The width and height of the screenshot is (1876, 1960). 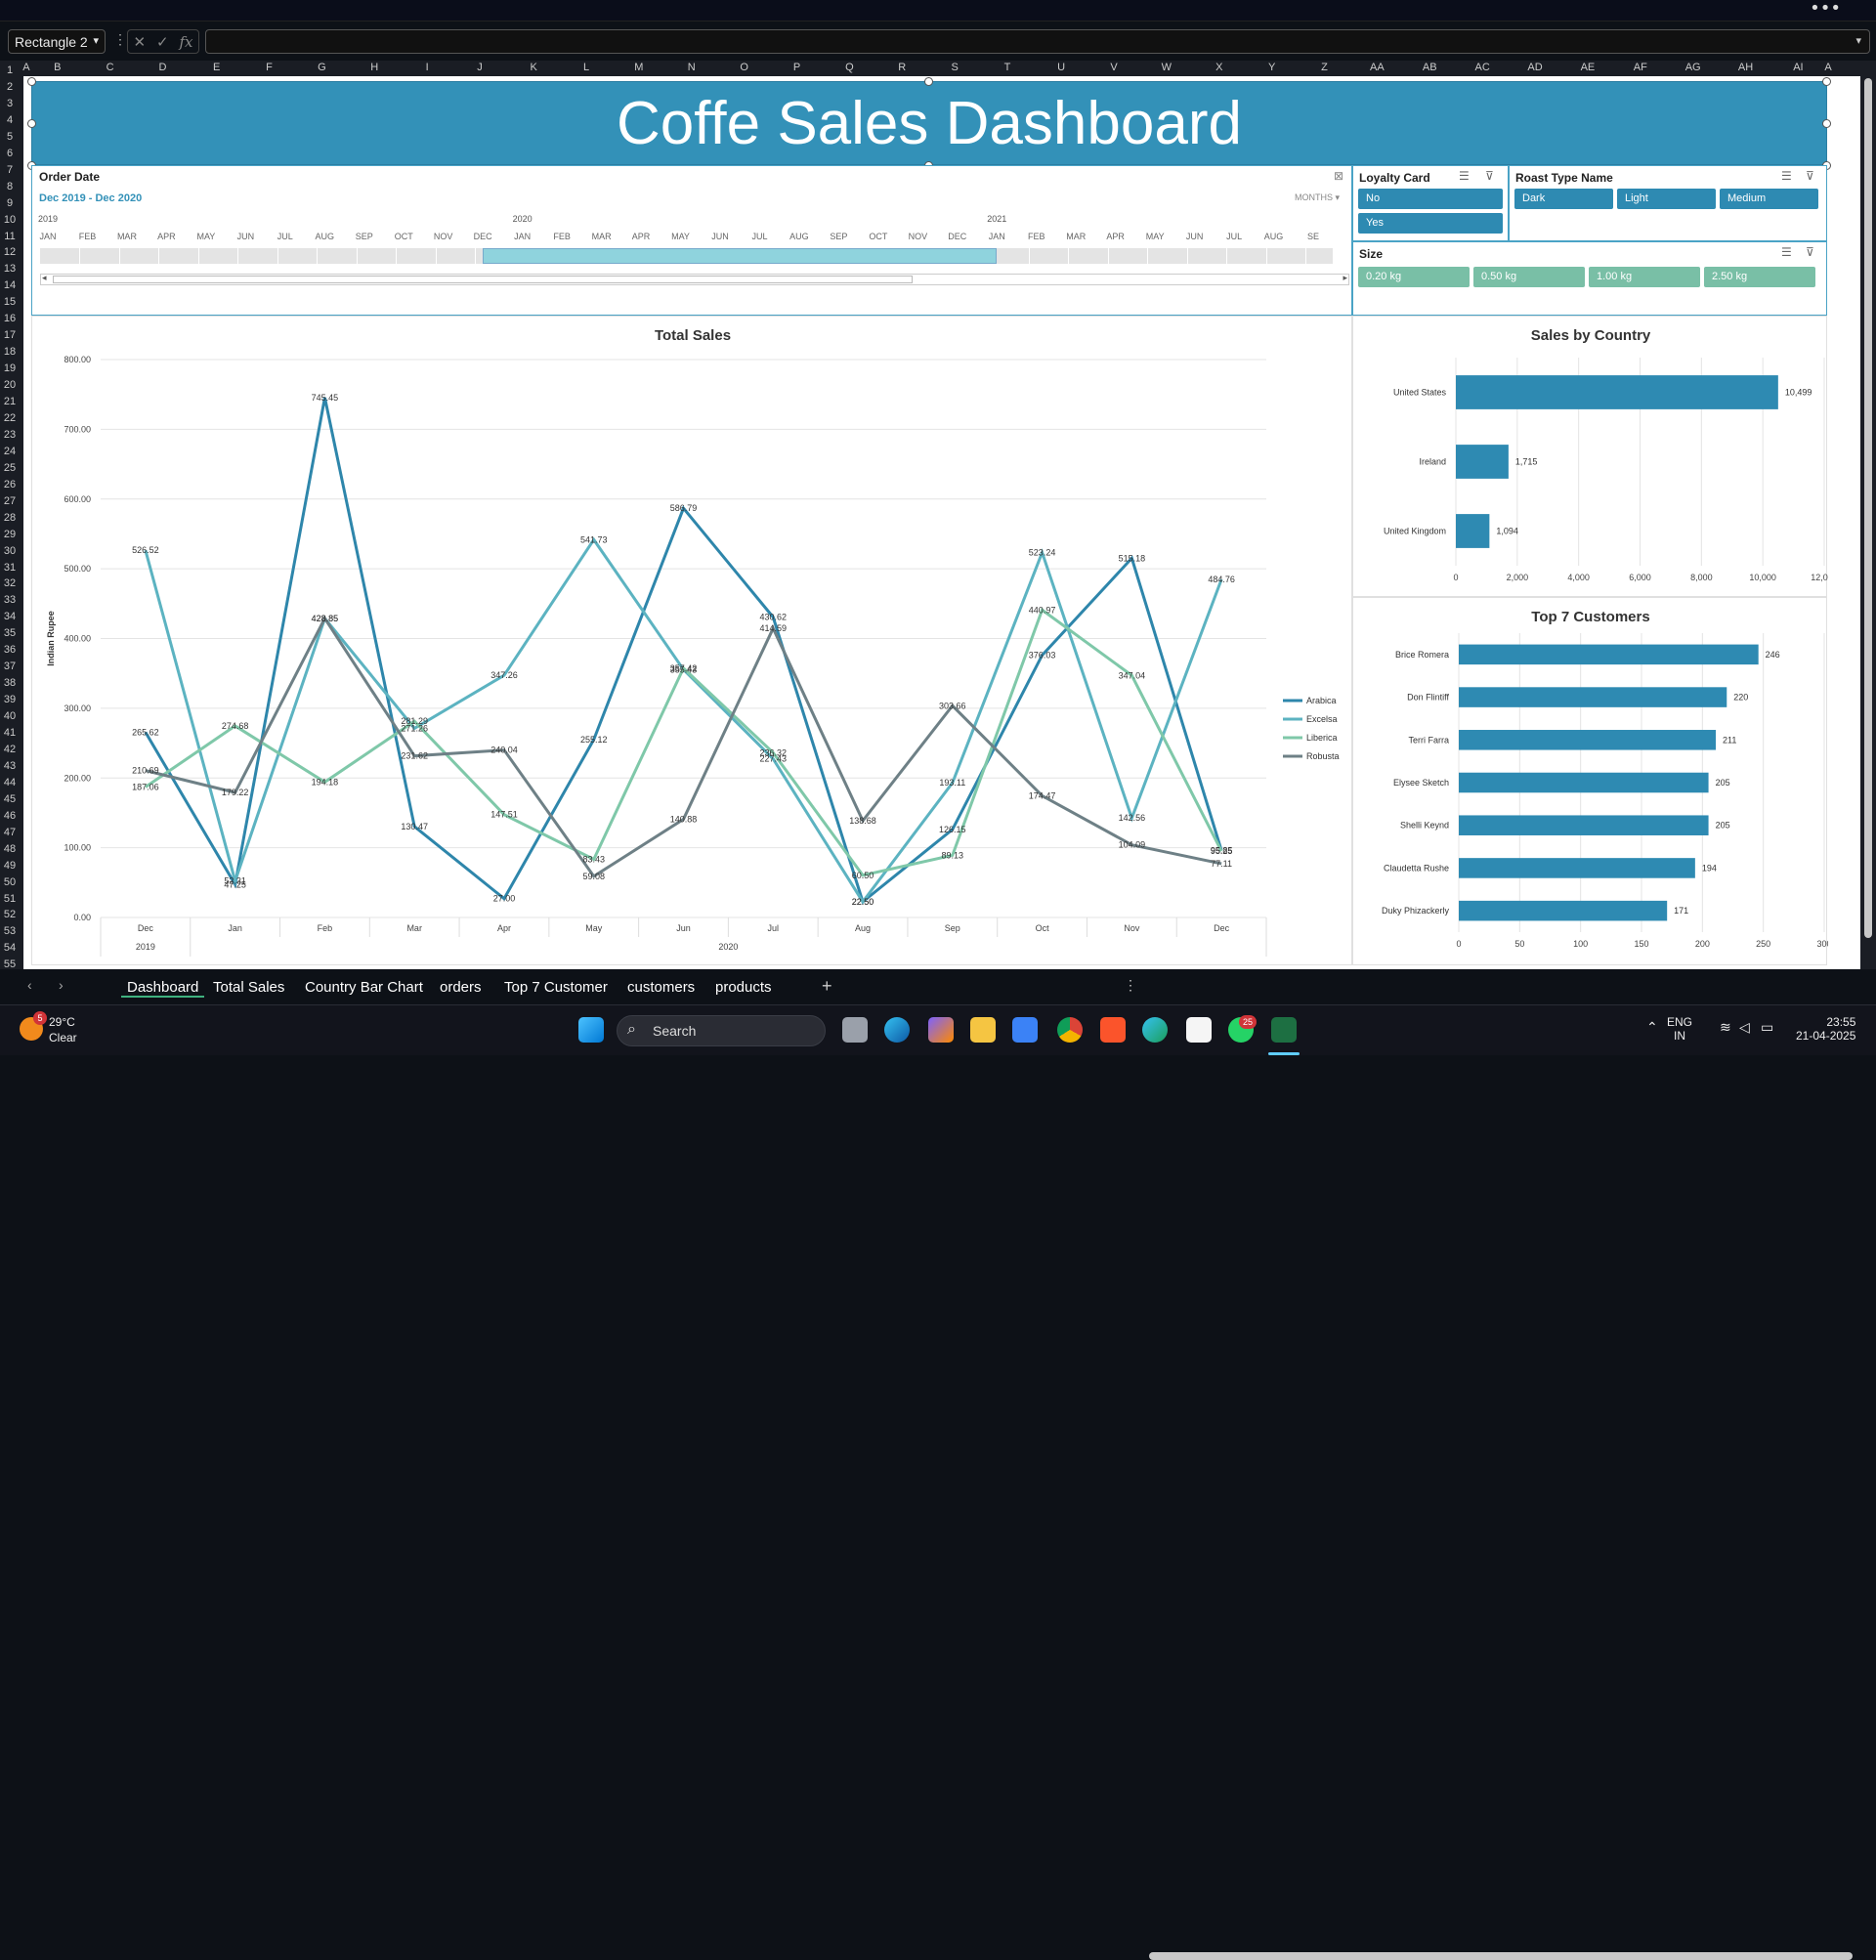 I want to click on store-icon, so click(x=1025, y=1030).